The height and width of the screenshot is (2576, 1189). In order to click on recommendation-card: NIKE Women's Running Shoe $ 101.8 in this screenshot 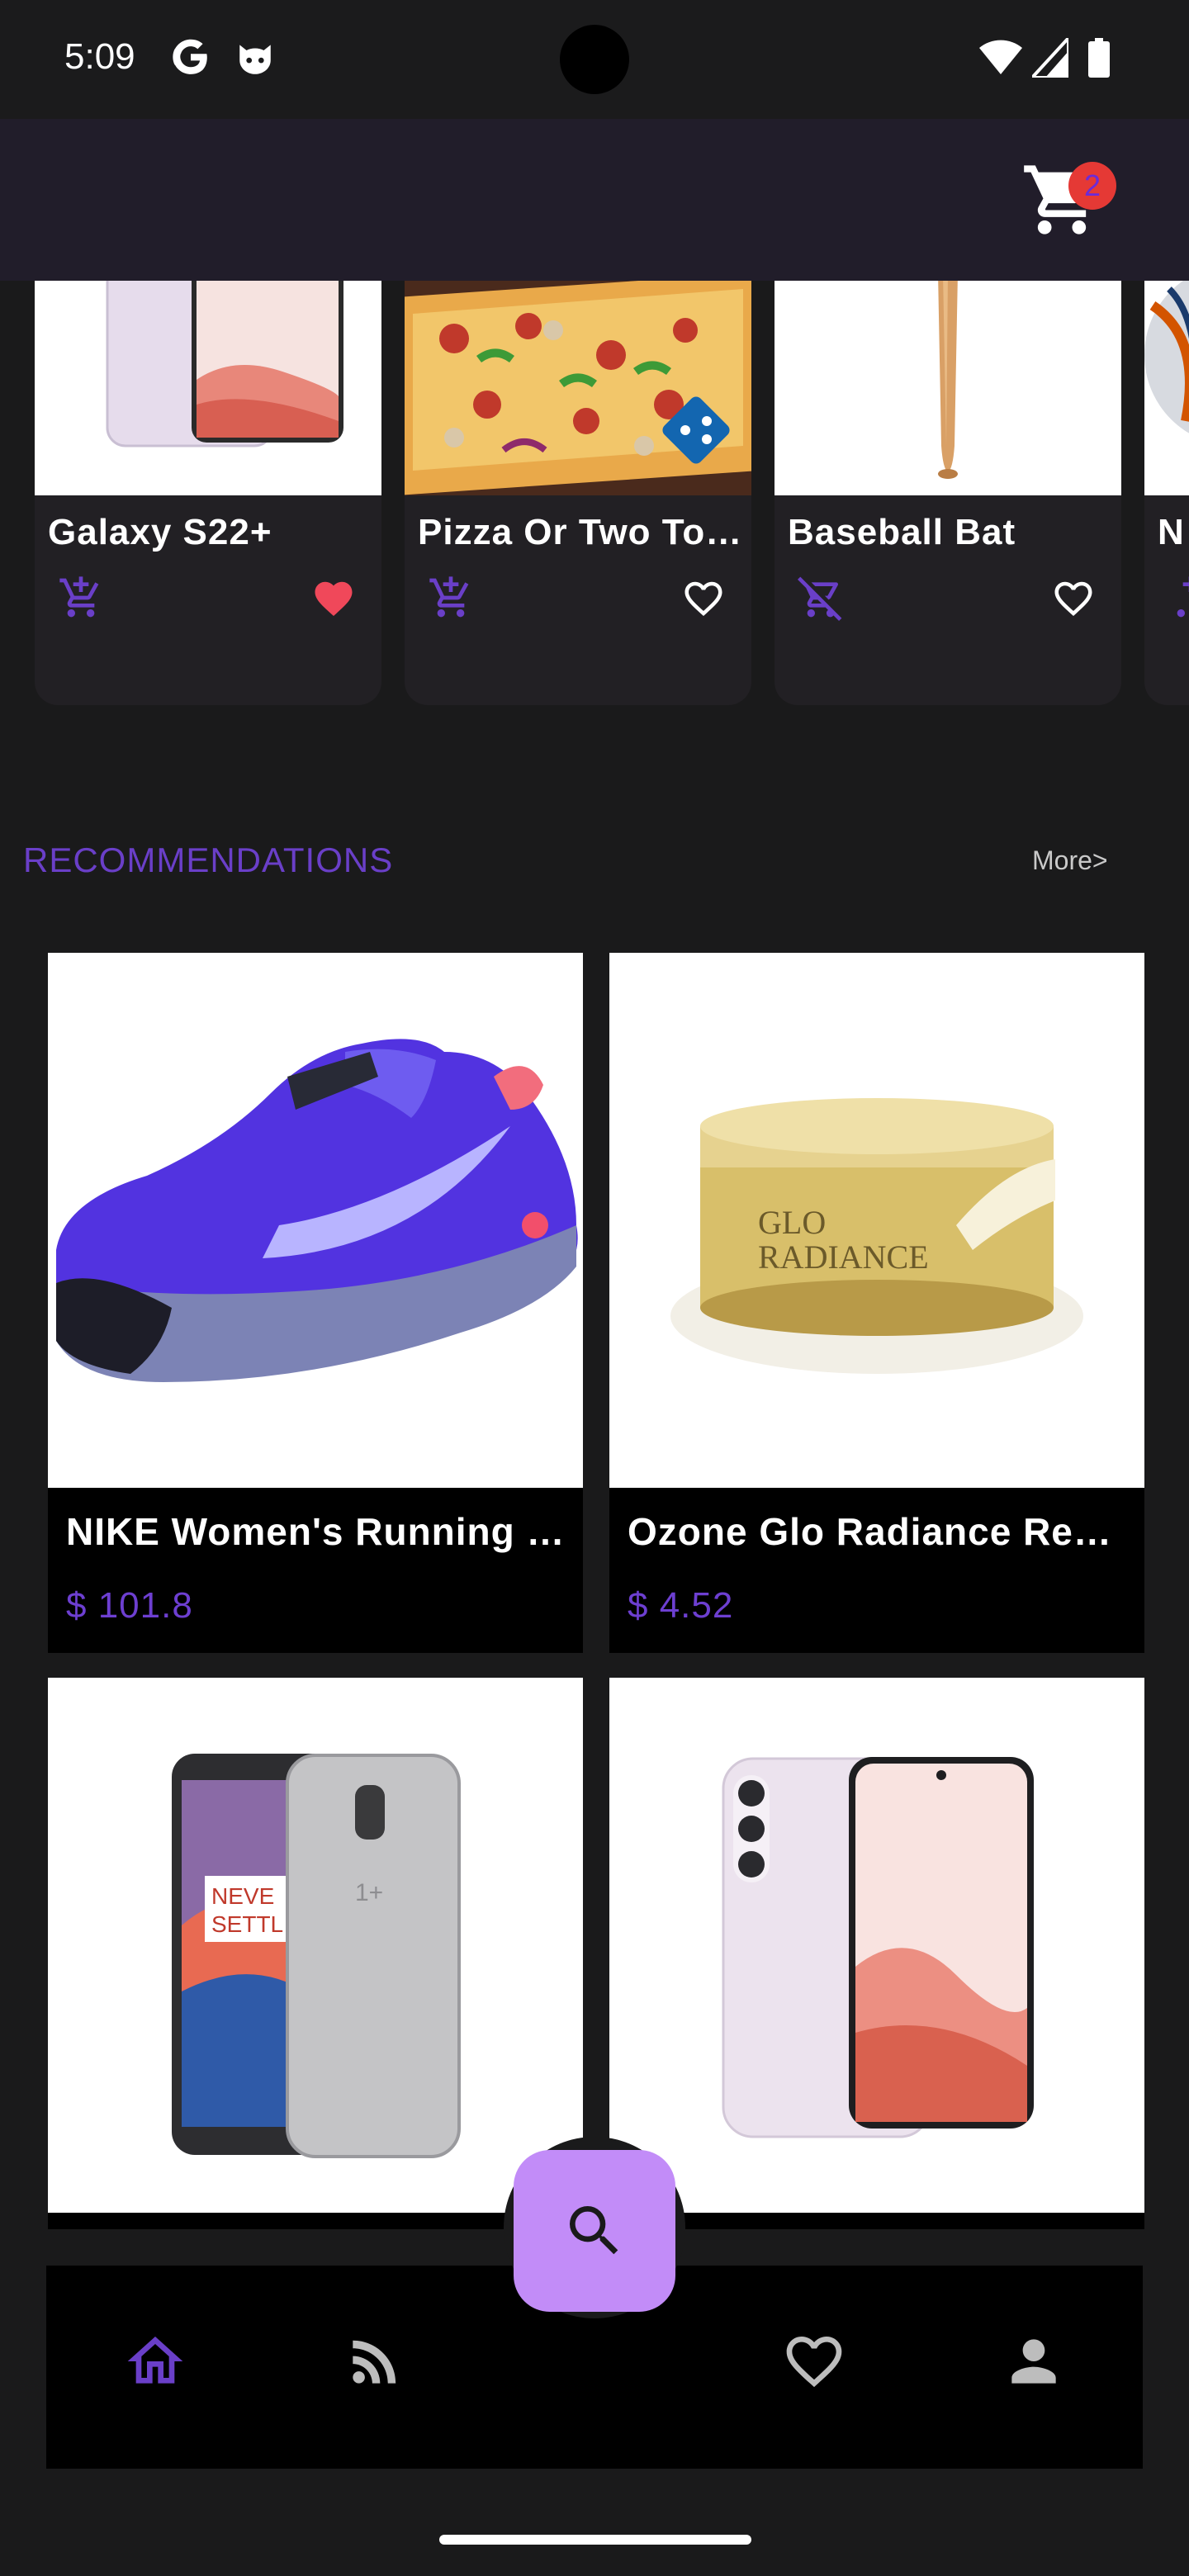, I will do `click(315, 1303)`.